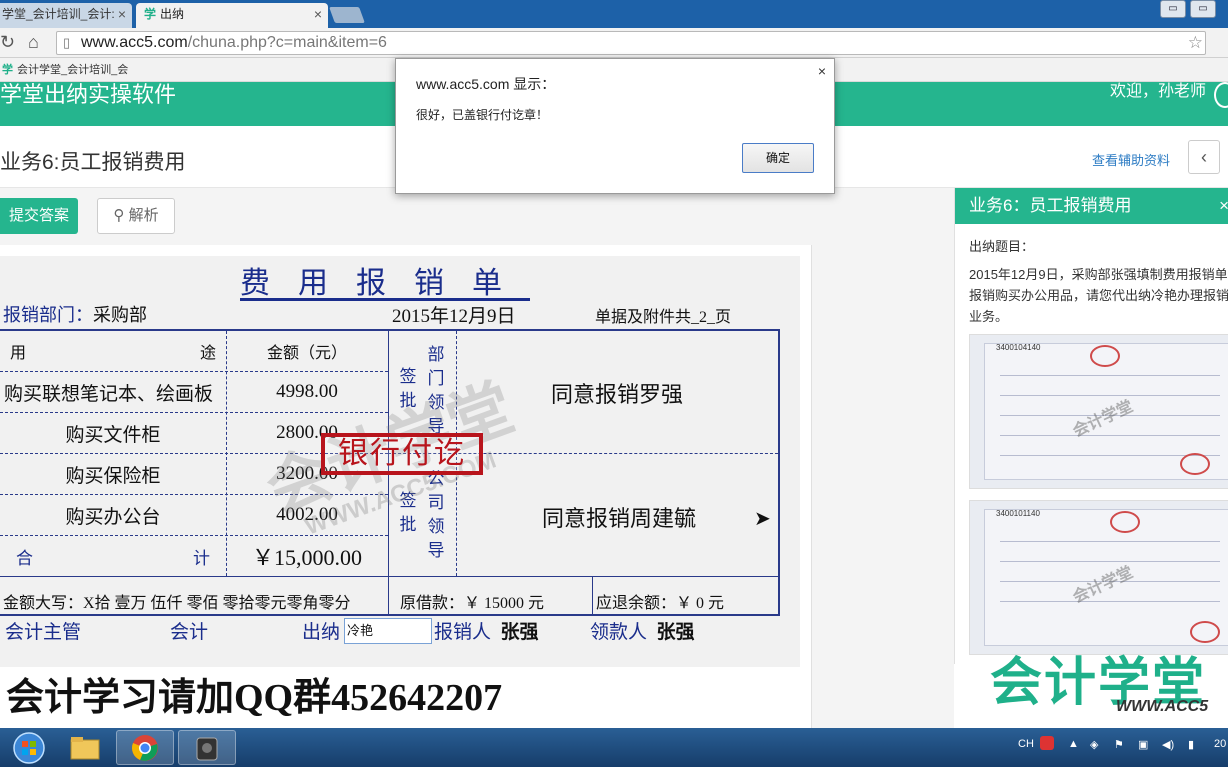  What do you see at coordinates (1220, 744) in the screenshot?
I see `clock: 20` at bounding box center [1220, 744].